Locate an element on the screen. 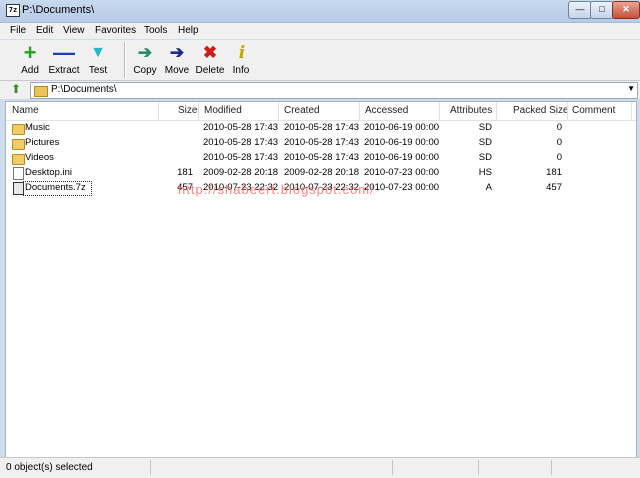 The image size is (640, 478). row-attributes: A is located at coordinates (488, 187).